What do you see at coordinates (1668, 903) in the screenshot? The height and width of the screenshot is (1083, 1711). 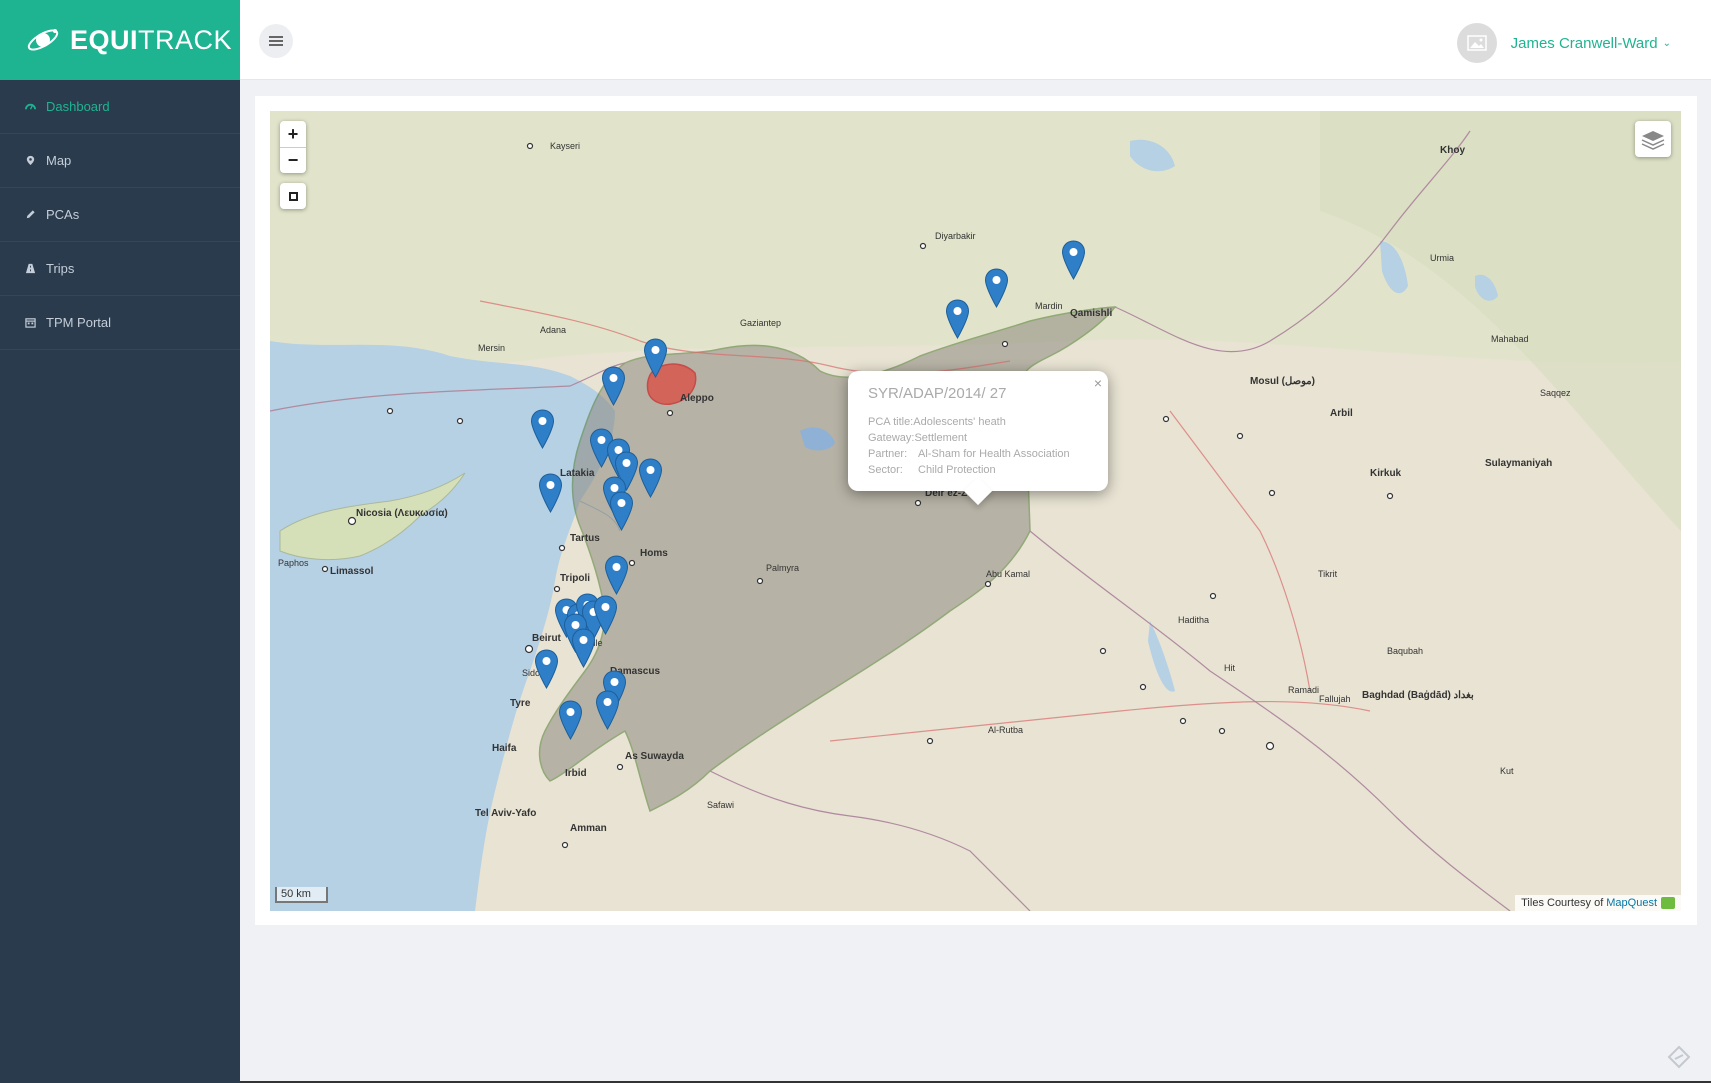 I see `mapquest-logo-icon` at bounding box center [1668, 903].